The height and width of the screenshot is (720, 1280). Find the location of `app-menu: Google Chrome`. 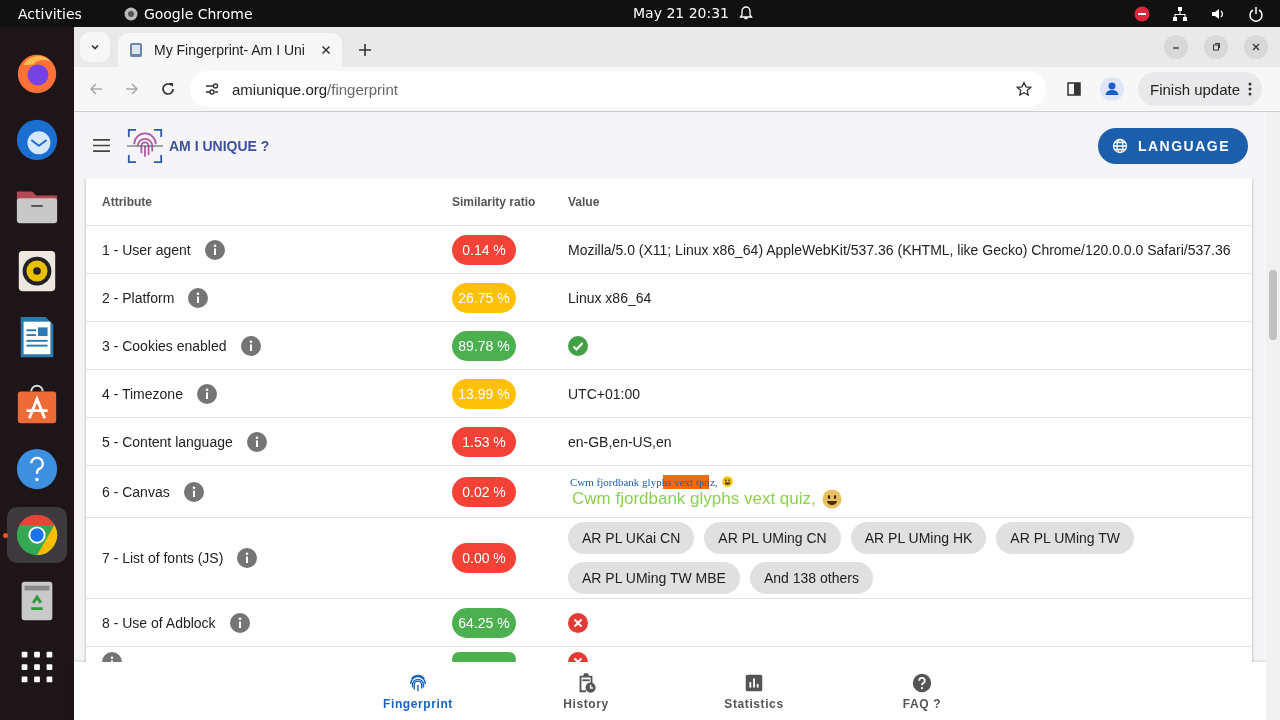

app-menu: Google Chrome is located at coordinates (188, 13).